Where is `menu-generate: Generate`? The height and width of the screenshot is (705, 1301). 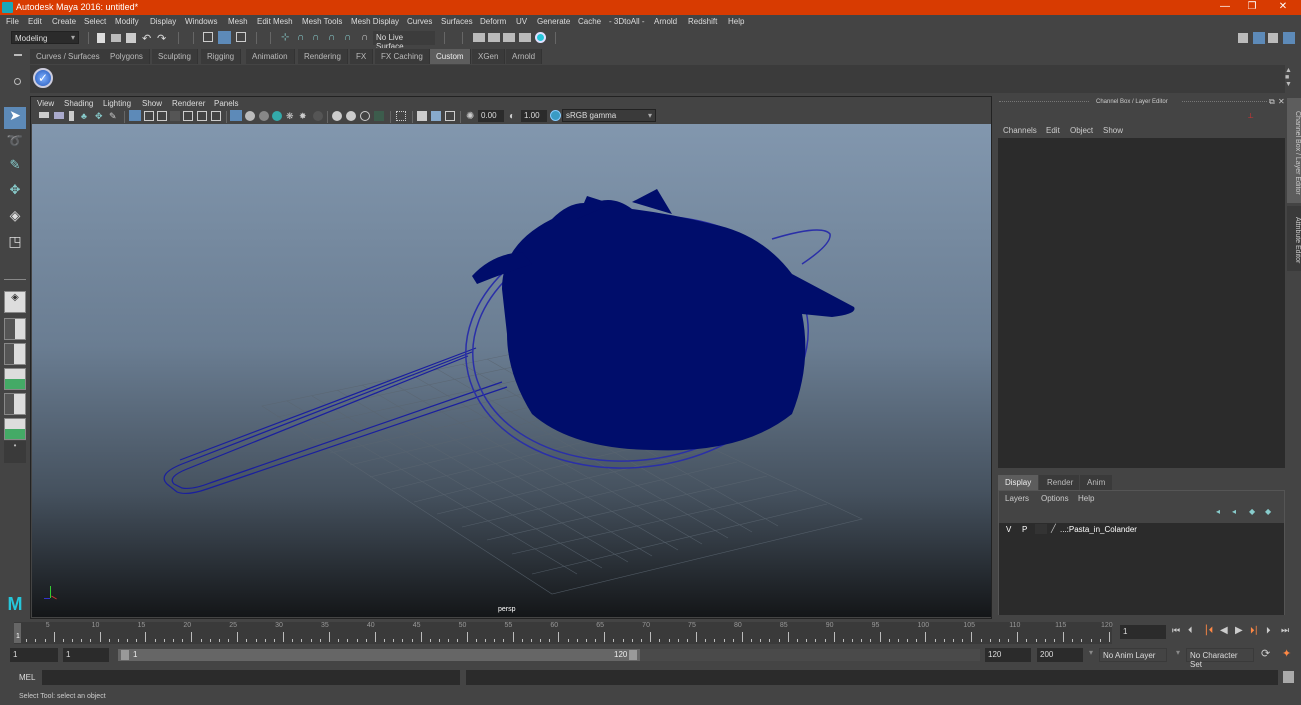 menu-generate: Generate is located at coordinates (553, 21).